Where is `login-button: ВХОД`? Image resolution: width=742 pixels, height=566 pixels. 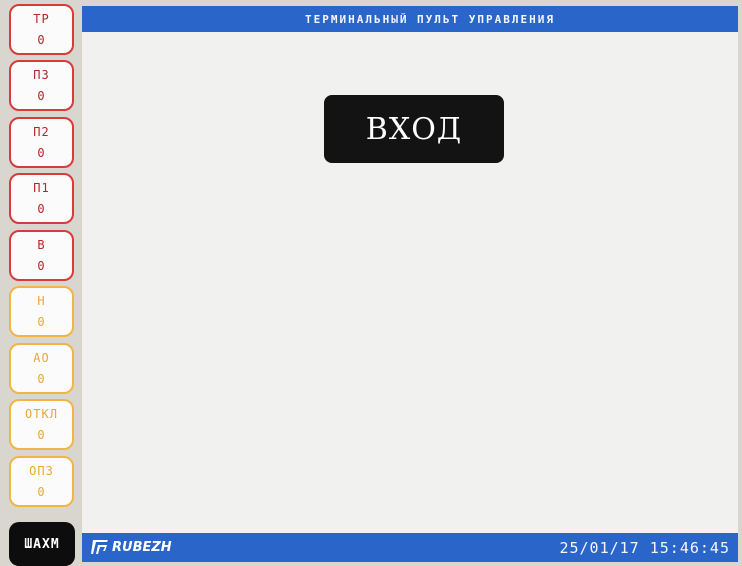 login-button: ВХОД is located at coordinates (414, 129).